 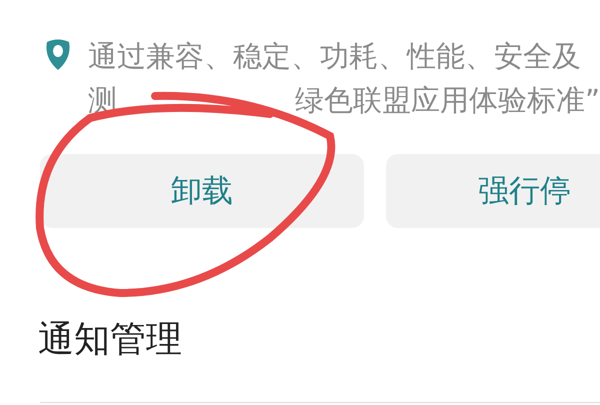 What do you see at coordinates (335, 56) in the screenshot?
I see `notice-text: 通过兼容、稳定、功耗、性能、安全及` at bounding box center [335, 56].